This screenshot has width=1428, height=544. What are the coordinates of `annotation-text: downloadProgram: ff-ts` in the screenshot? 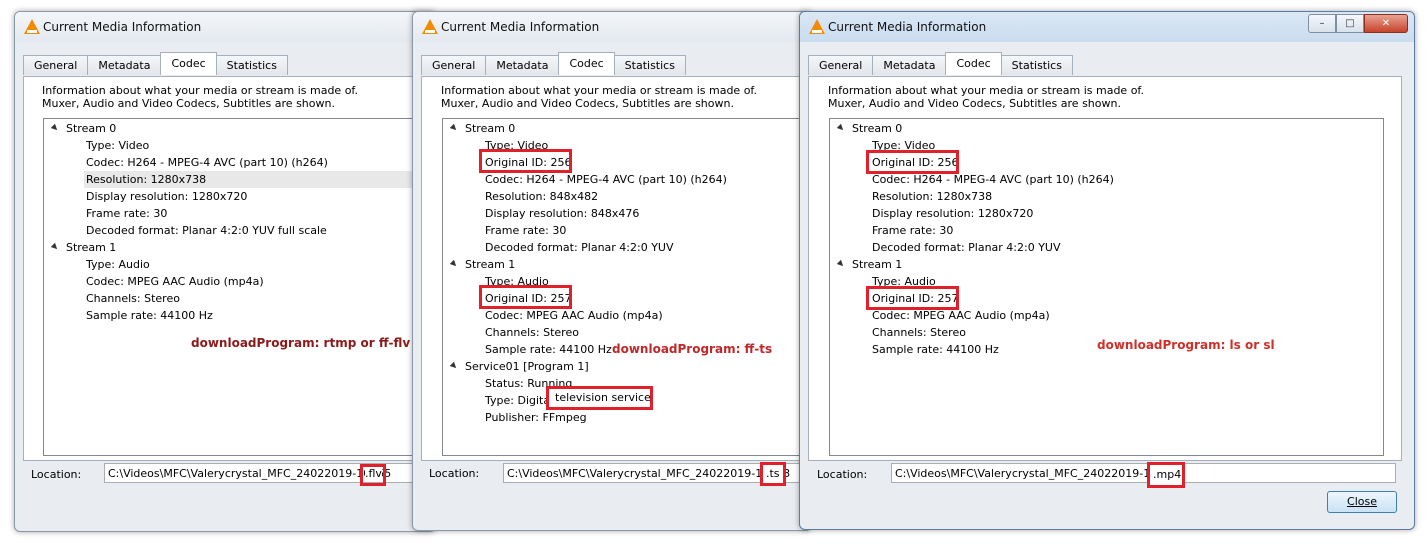 It's located at (692, 349).